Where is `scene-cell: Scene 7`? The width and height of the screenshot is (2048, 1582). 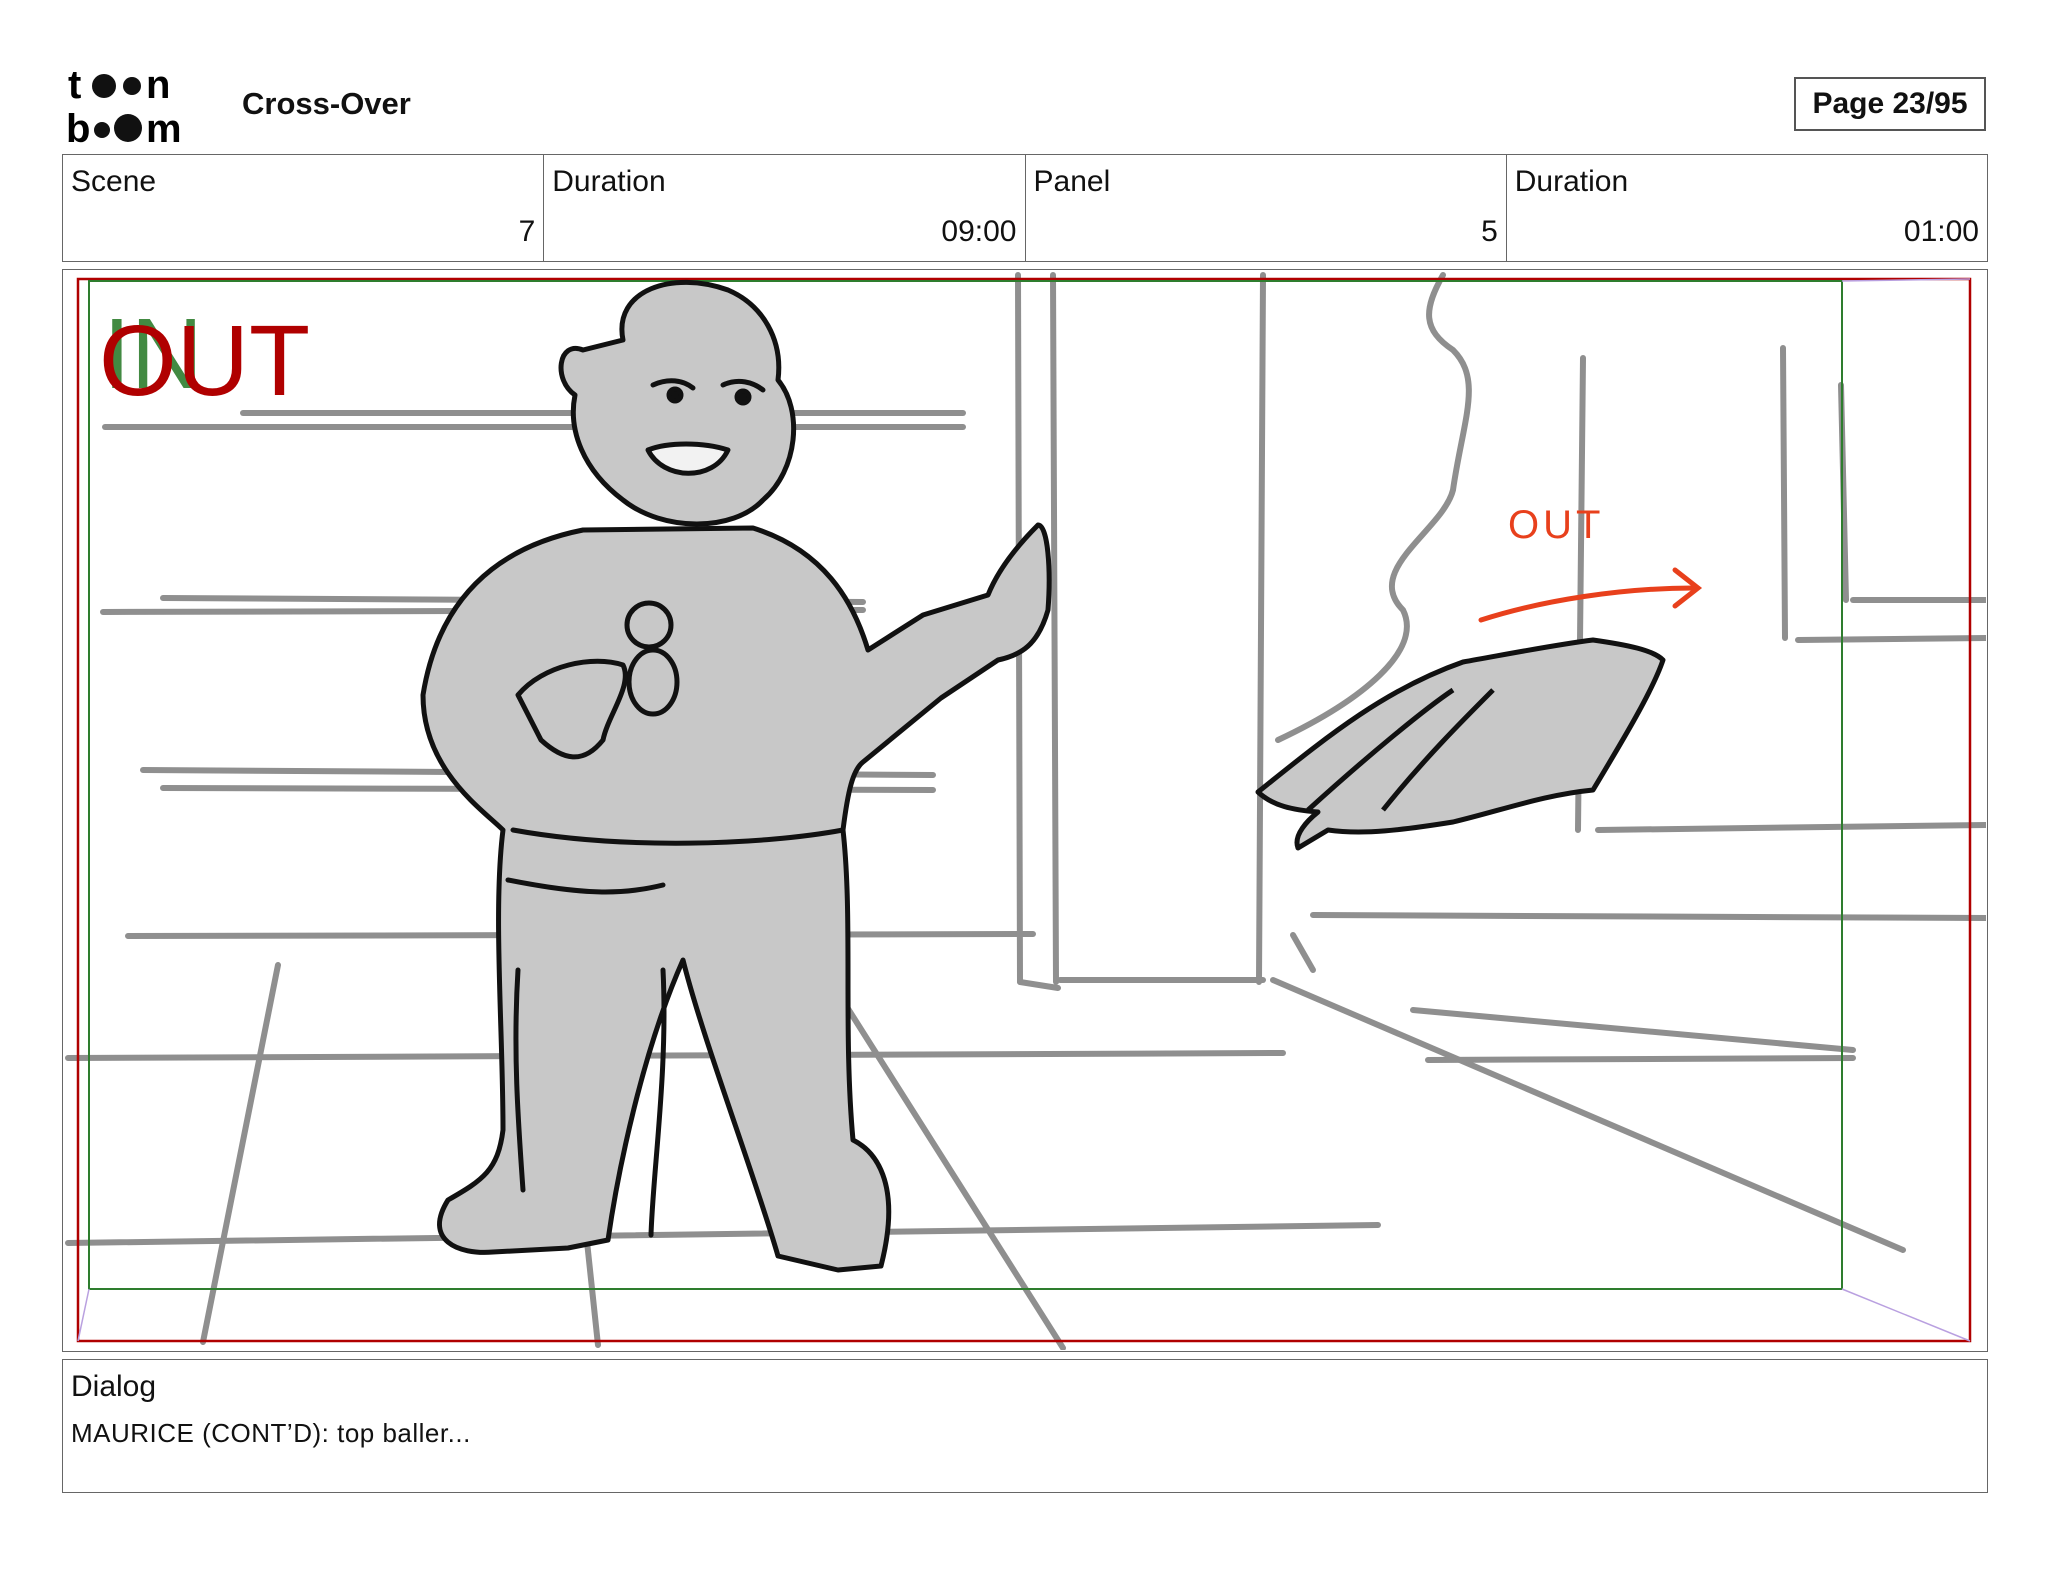 scene-cell: Scene 7 is located at coordinates (304, 208).